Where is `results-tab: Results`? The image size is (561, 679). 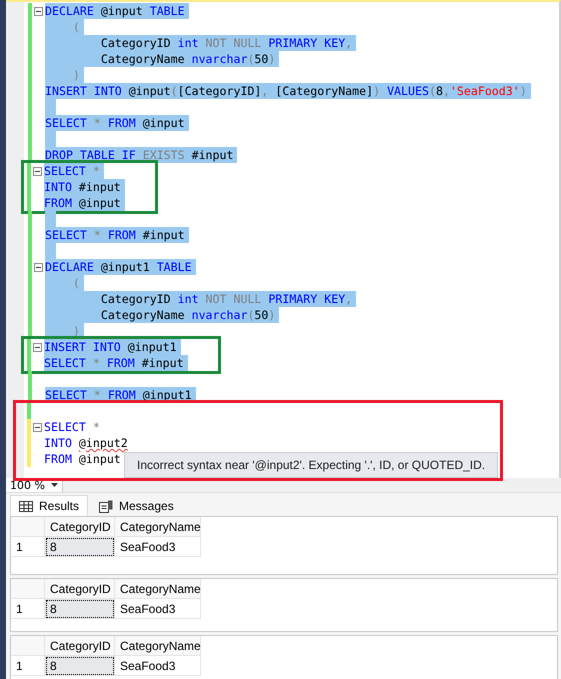
results-tab: Results is located at coordinates (49, 505).